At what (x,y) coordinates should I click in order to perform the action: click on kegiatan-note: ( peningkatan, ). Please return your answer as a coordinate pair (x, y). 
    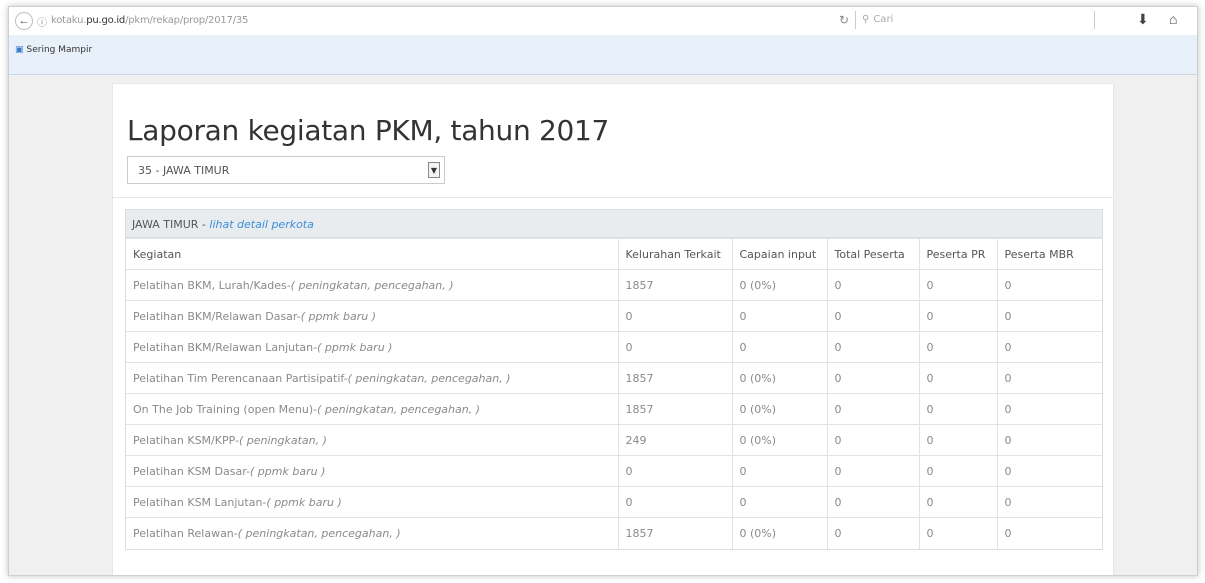
    Looking at the image, I should click on (282, 440).